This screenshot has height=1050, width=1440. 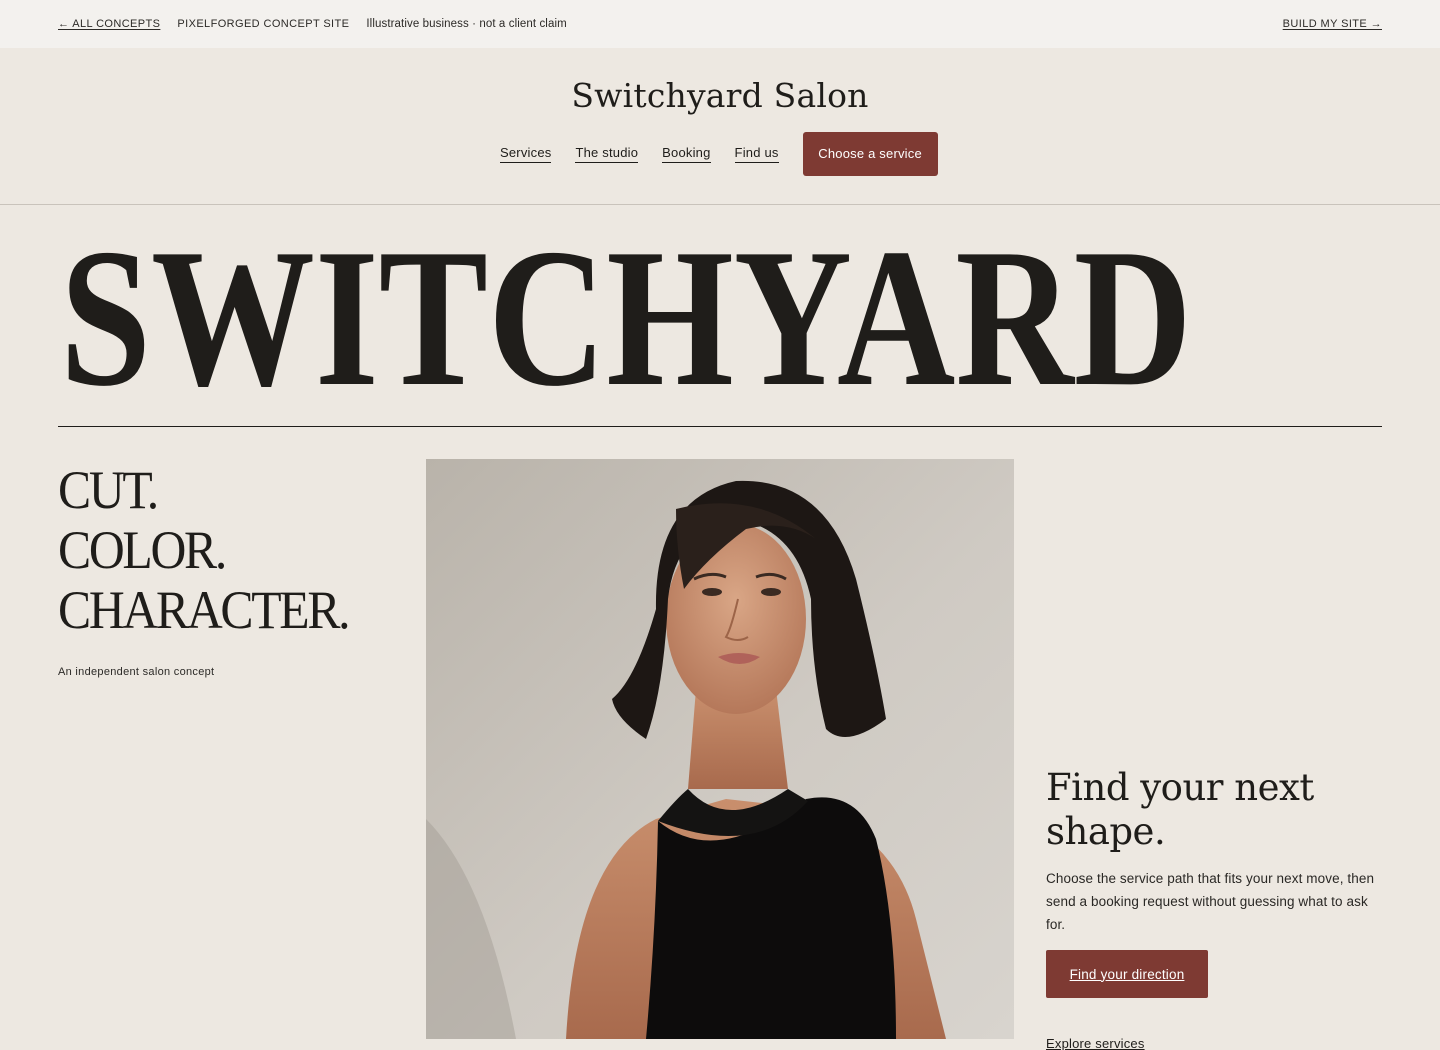 What do you see at coordinates (526, 154) in the screenshot?
I see `nav-services: Services` at bounding box center [526, 154].